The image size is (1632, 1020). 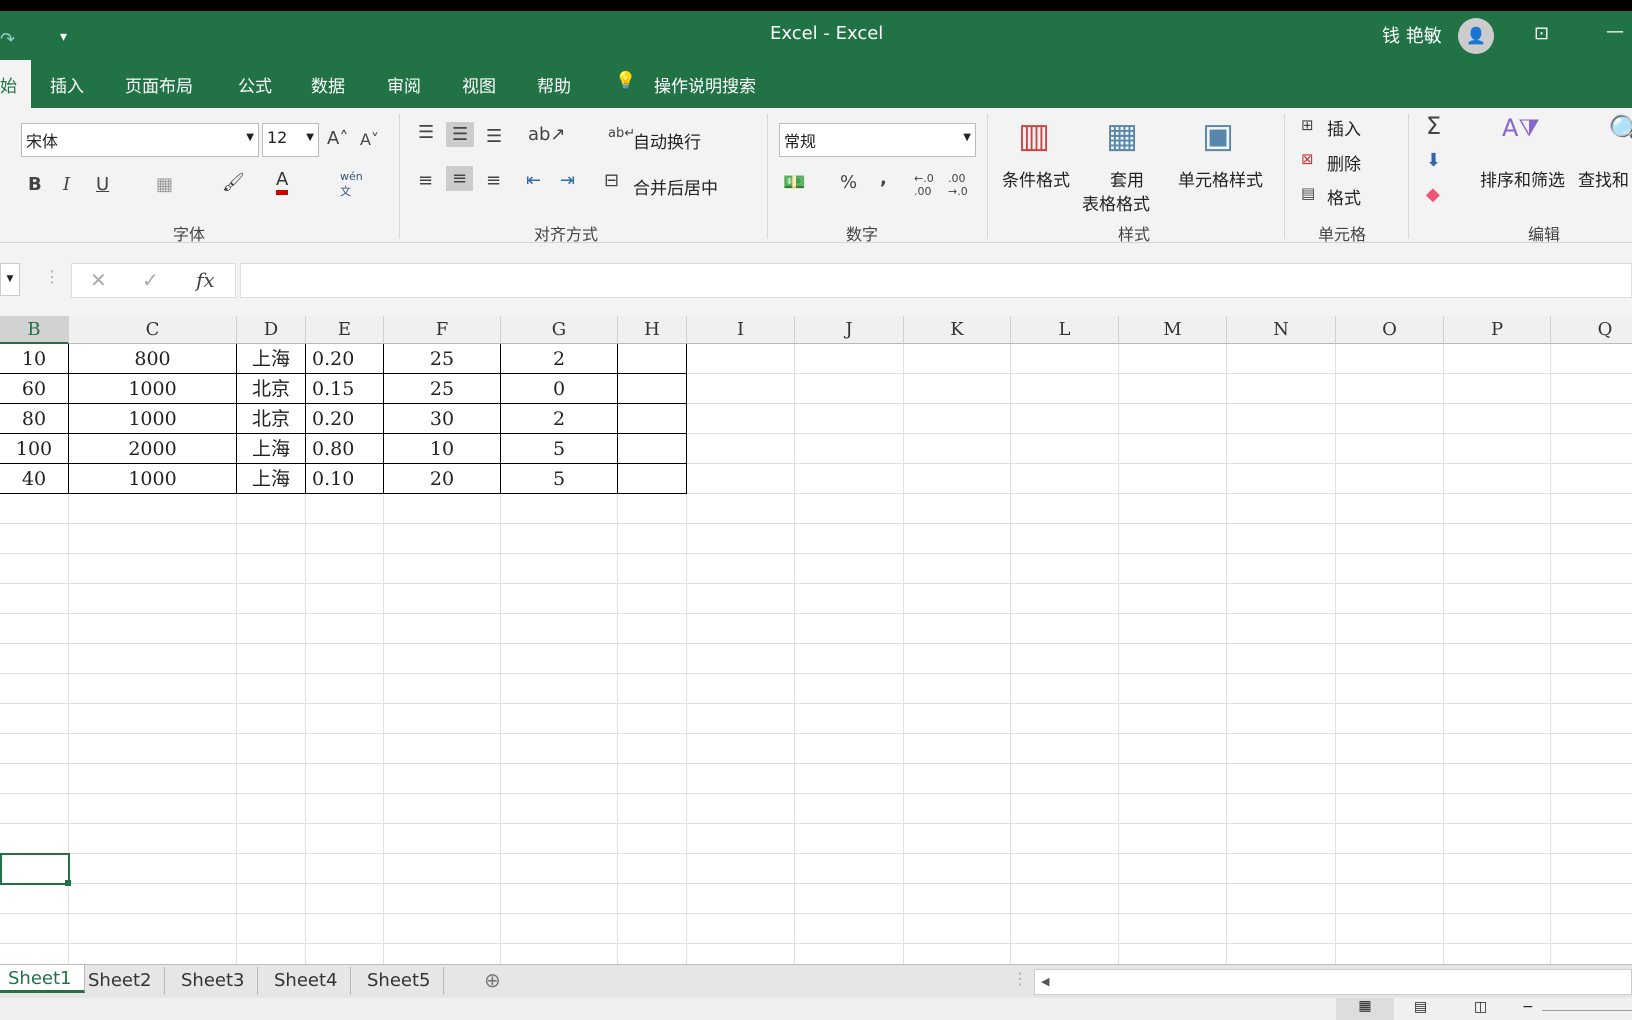 What do you see at coordinates (15, 84) in the screenshot?
I see `tab-home: 始` at bounding box center [15, 84].